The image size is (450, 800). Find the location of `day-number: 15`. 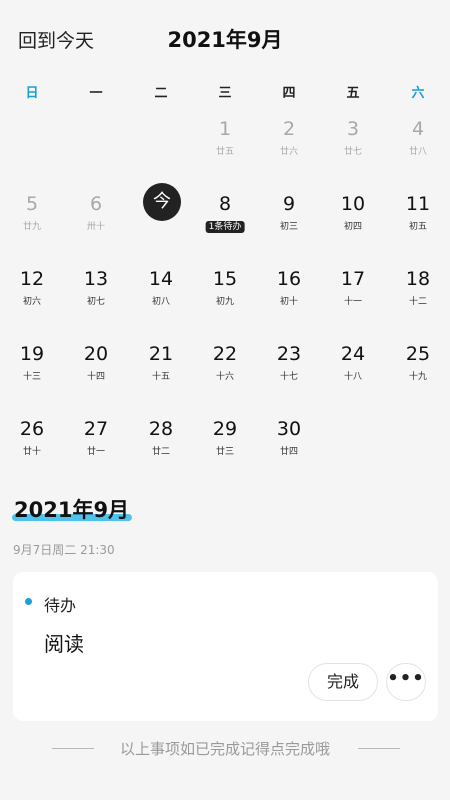

day-number: 15 is located at coordinates (225, 279).